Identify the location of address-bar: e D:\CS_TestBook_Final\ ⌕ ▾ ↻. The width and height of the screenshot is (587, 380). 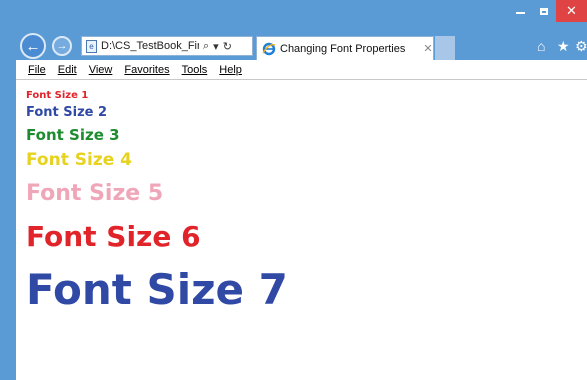
(167, 46).